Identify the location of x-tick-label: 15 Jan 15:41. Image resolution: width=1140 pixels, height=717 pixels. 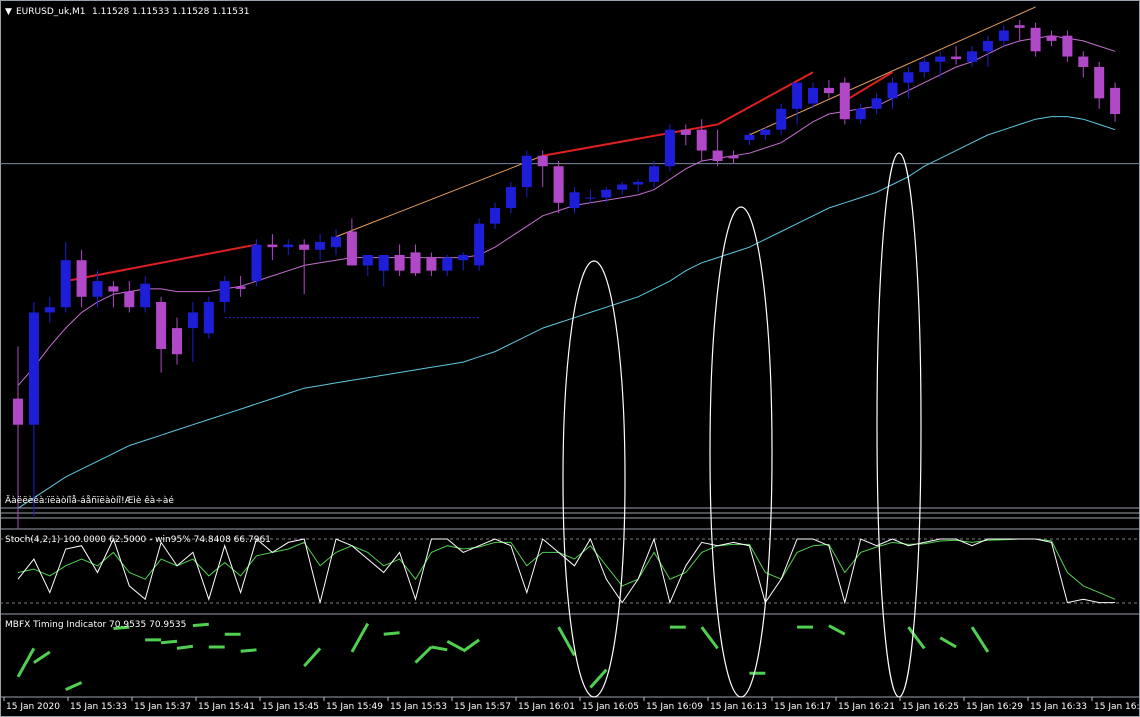
(226, 707).